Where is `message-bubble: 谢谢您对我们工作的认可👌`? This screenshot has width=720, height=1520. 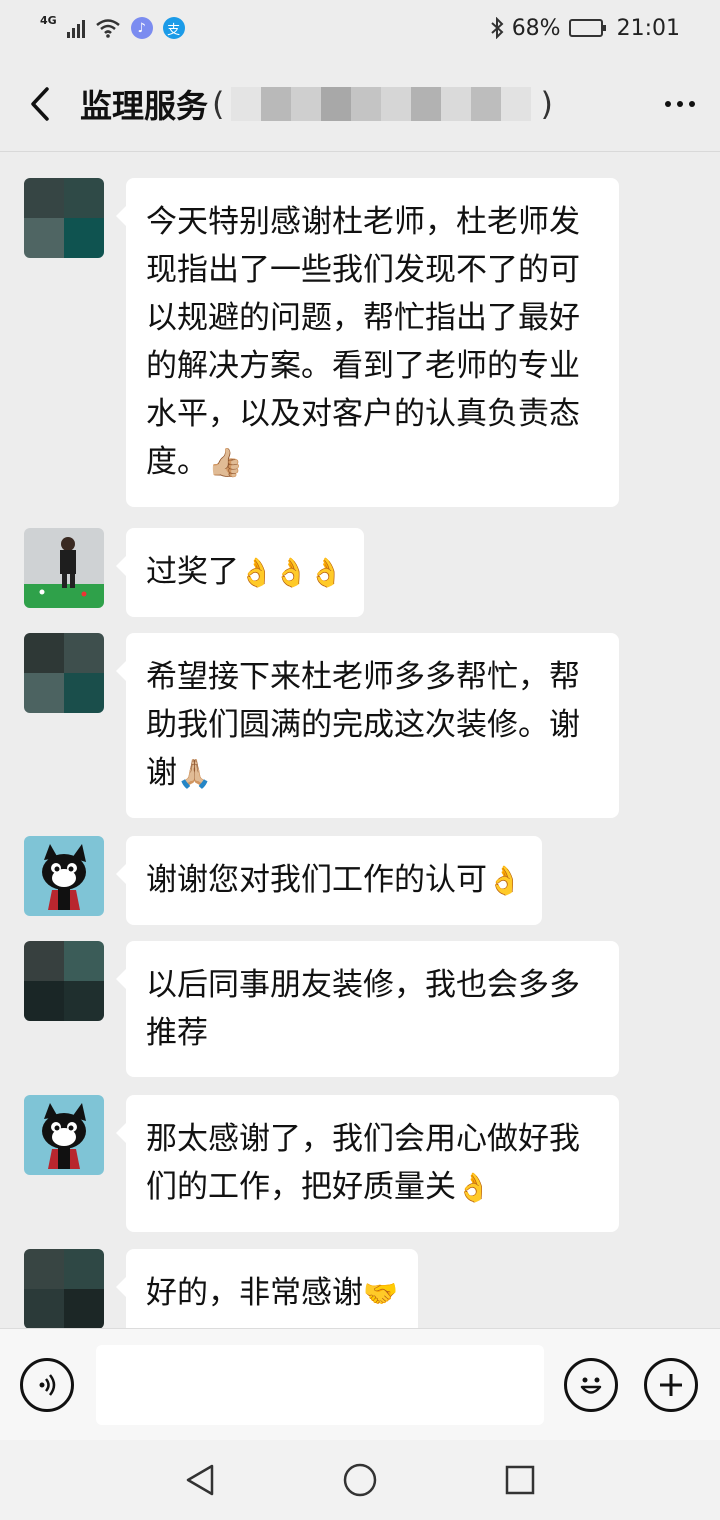 message-bubble: 谢谢您对我们工作的认可👌 is located at coordinates (329, 880).